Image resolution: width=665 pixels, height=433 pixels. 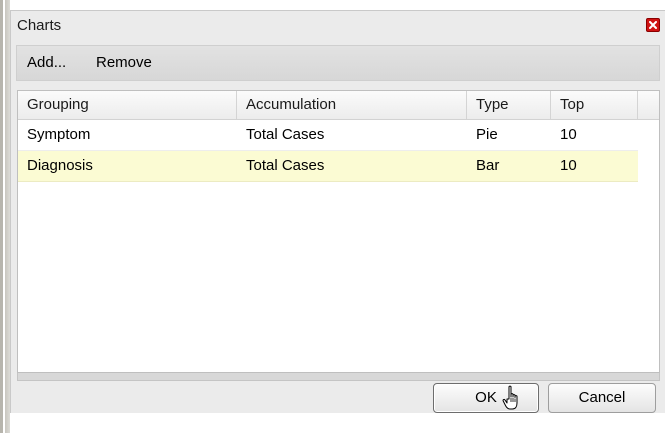 I want to click on table-row-selected: Diagnosis Total Cases Bar 10, so click(x=328, y=166).